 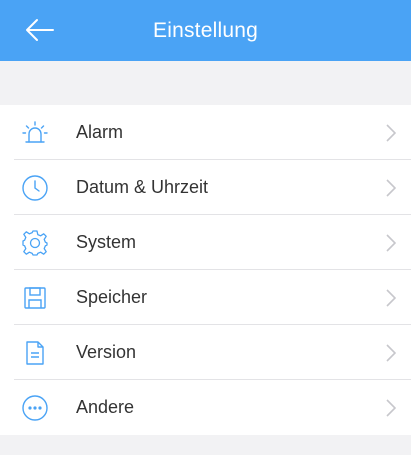 I want to click on back-button, so click(x=40, y=30).